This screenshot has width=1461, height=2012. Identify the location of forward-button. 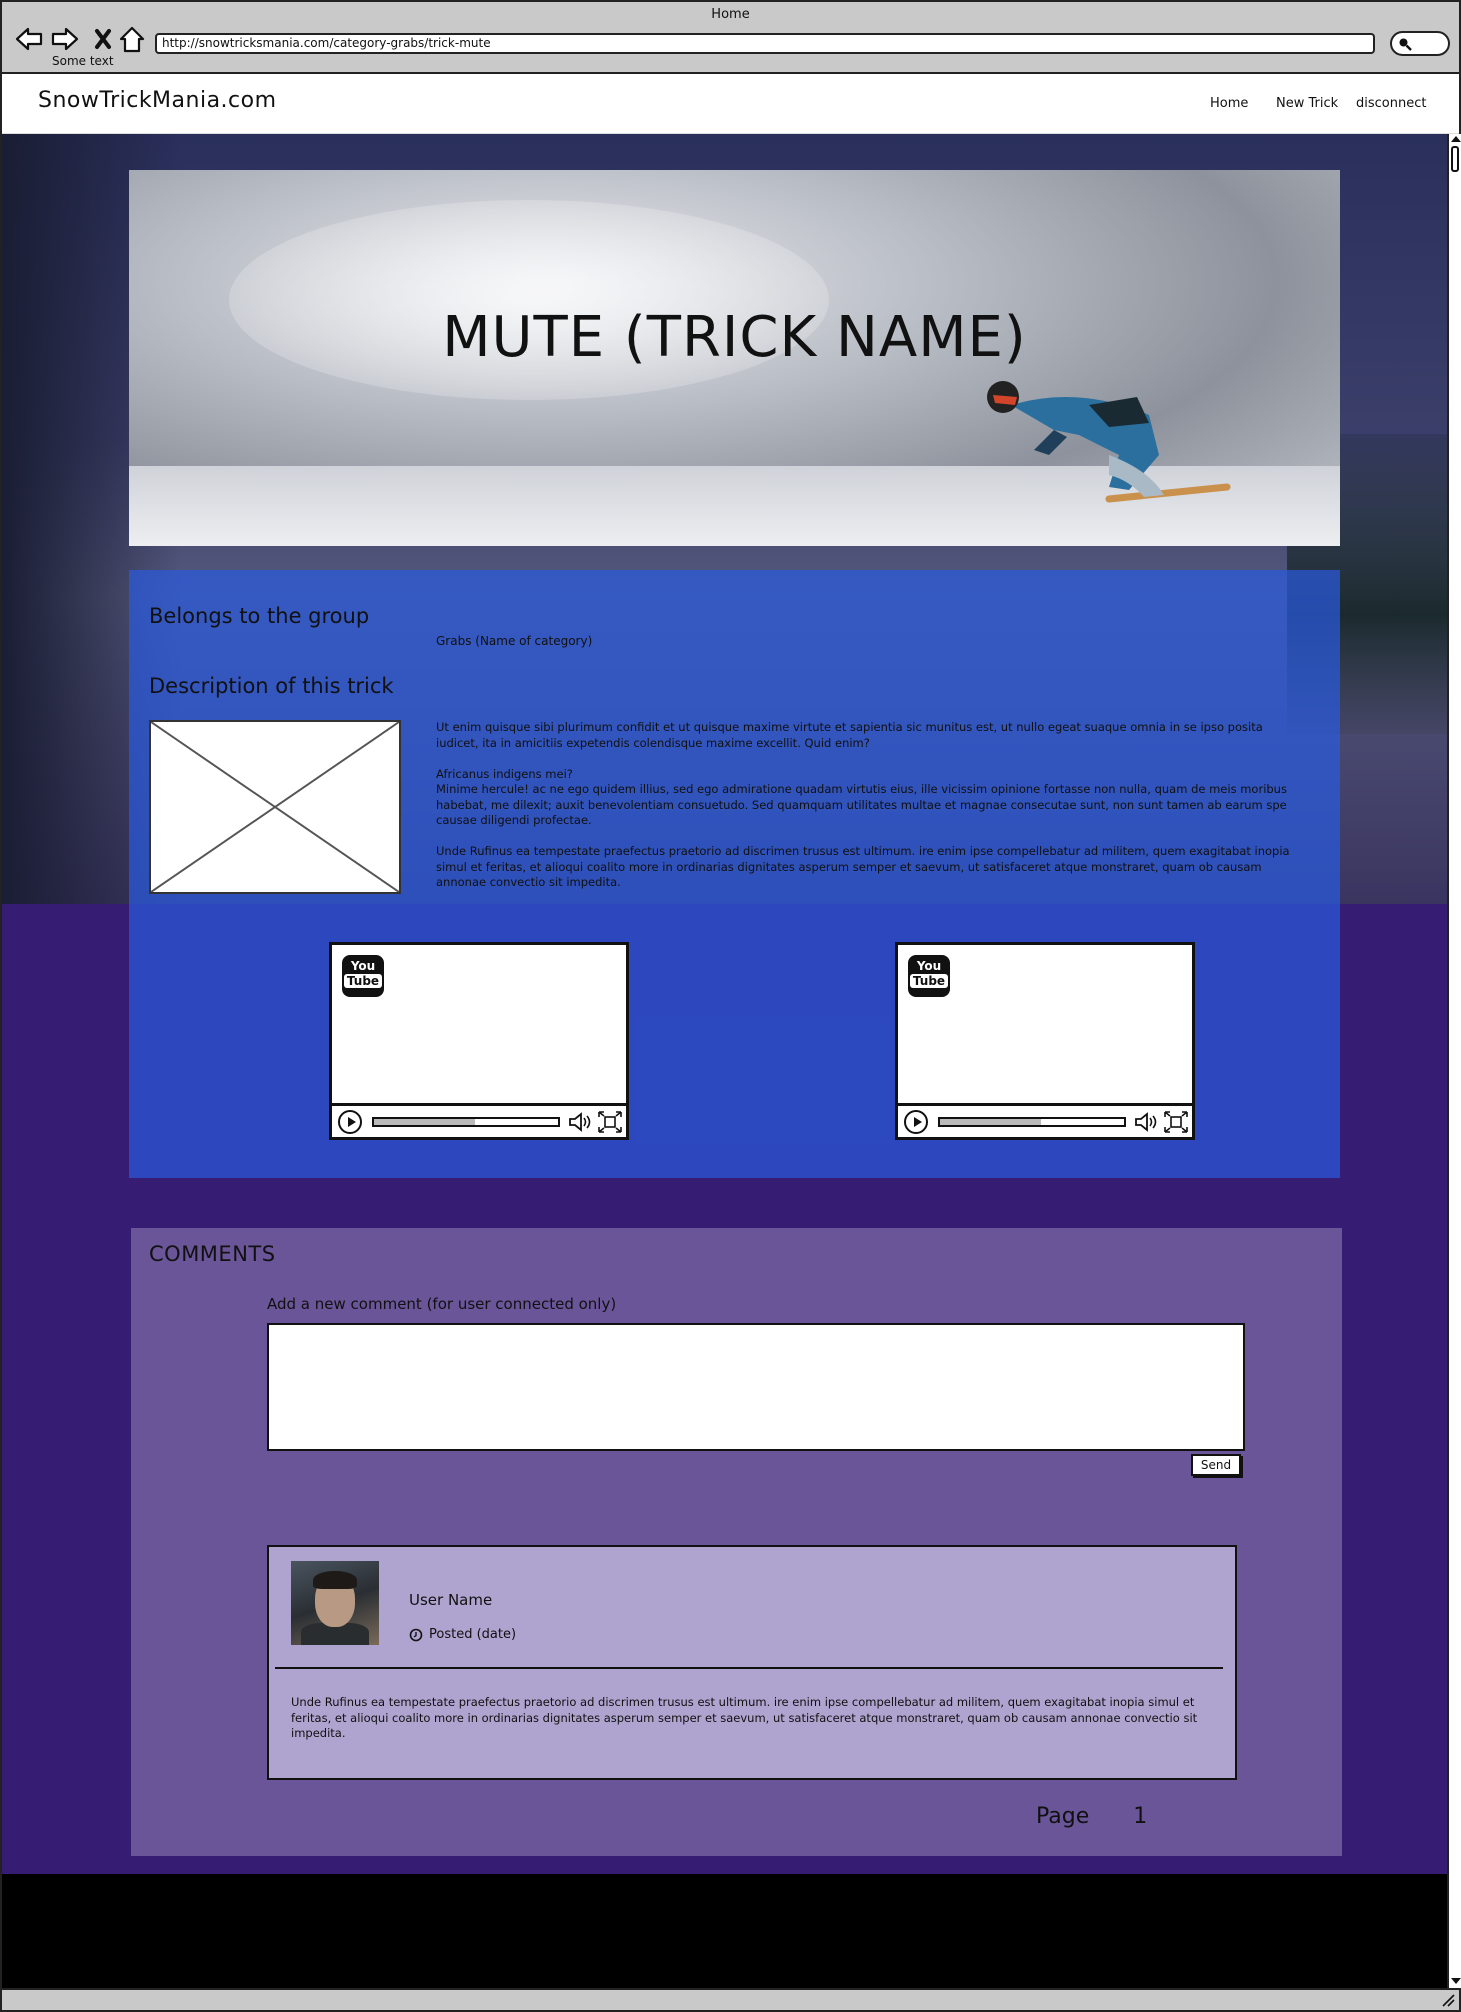
(65, 39).